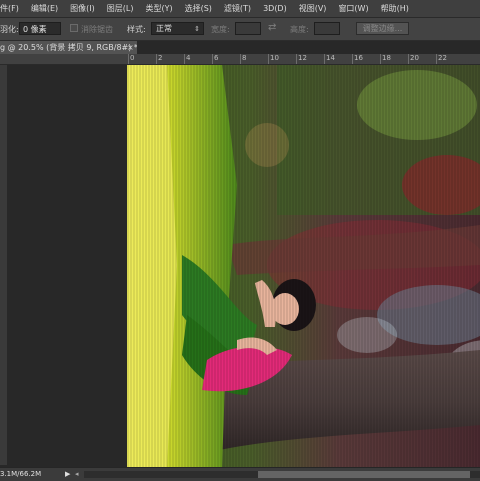 The height and width of the screenshot is (481, 480). Describe the element at coordinates (220, 29) in the screenshot. I see `width-label: 宽度:` at that location.